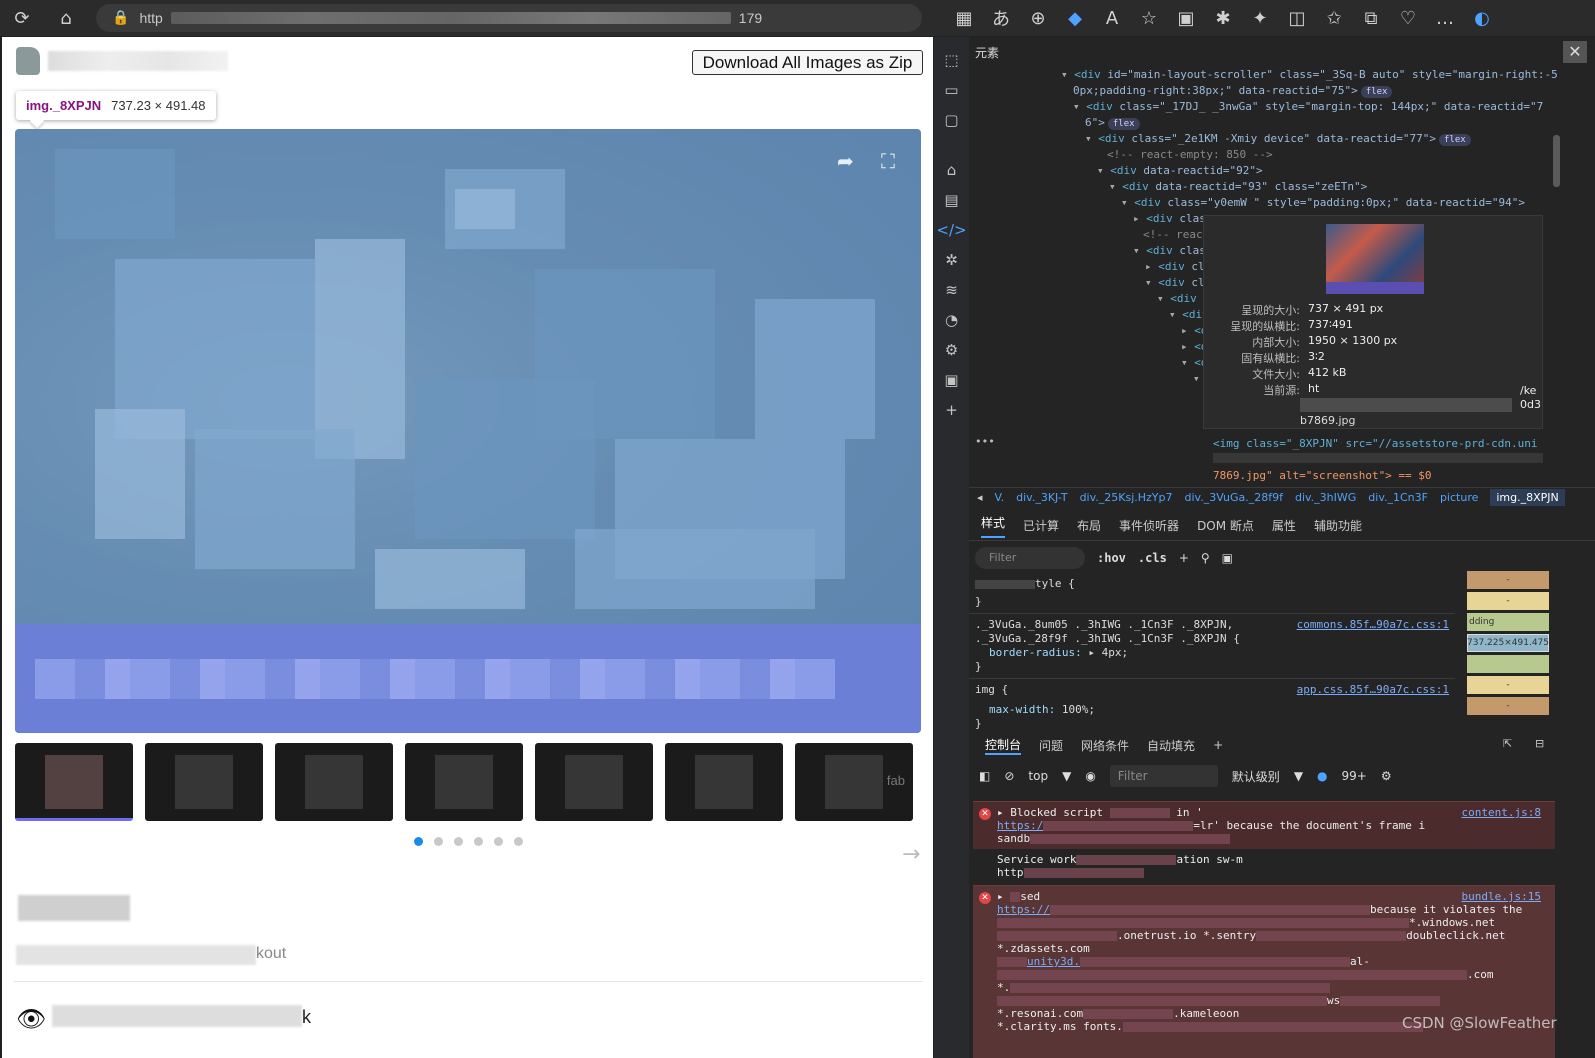 The height and width of the screenshot is (1058, 1595). What do you see at coordinates (1001, 18) in the screenshot?
I see `translate-icon: あ` at bounding box center [1001, 18].